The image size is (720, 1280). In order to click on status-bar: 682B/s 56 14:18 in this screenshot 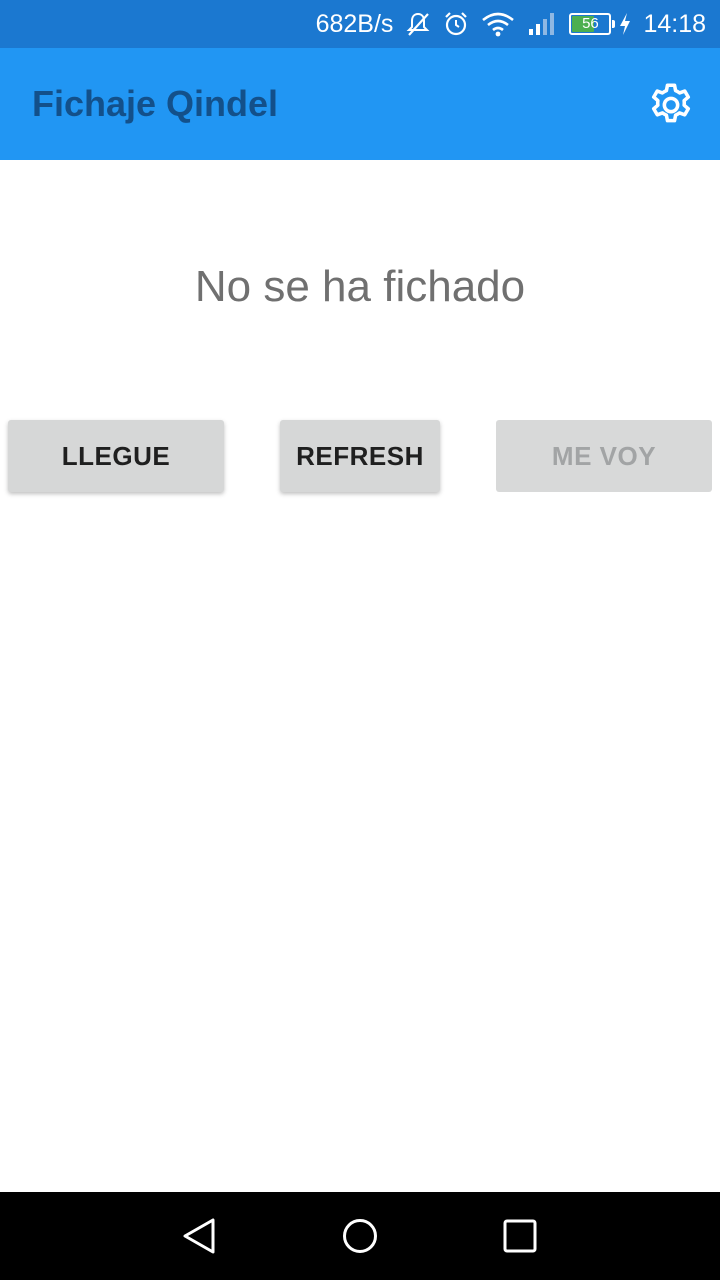, I will do `click(360, 24)`.